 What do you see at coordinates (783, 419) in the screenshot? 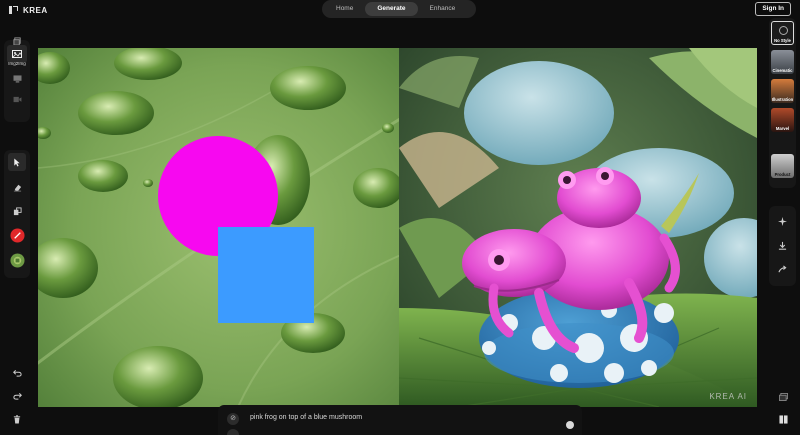
I see `split-view-icon` at bounding box center [783, 419].